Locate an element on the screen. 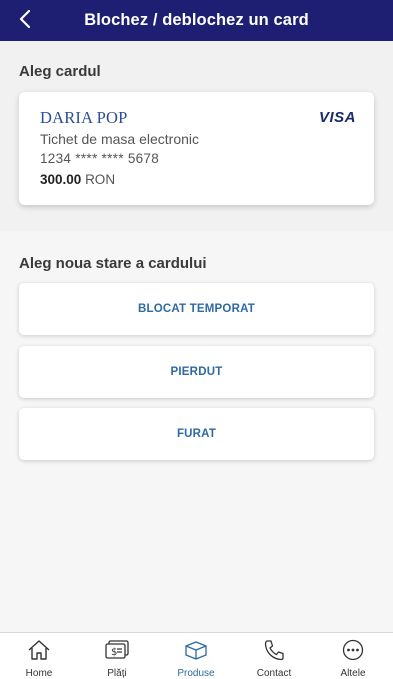 The height and width of the screenshot is (679, 393). chevron-left-icon is located at coordinates (25, 21).